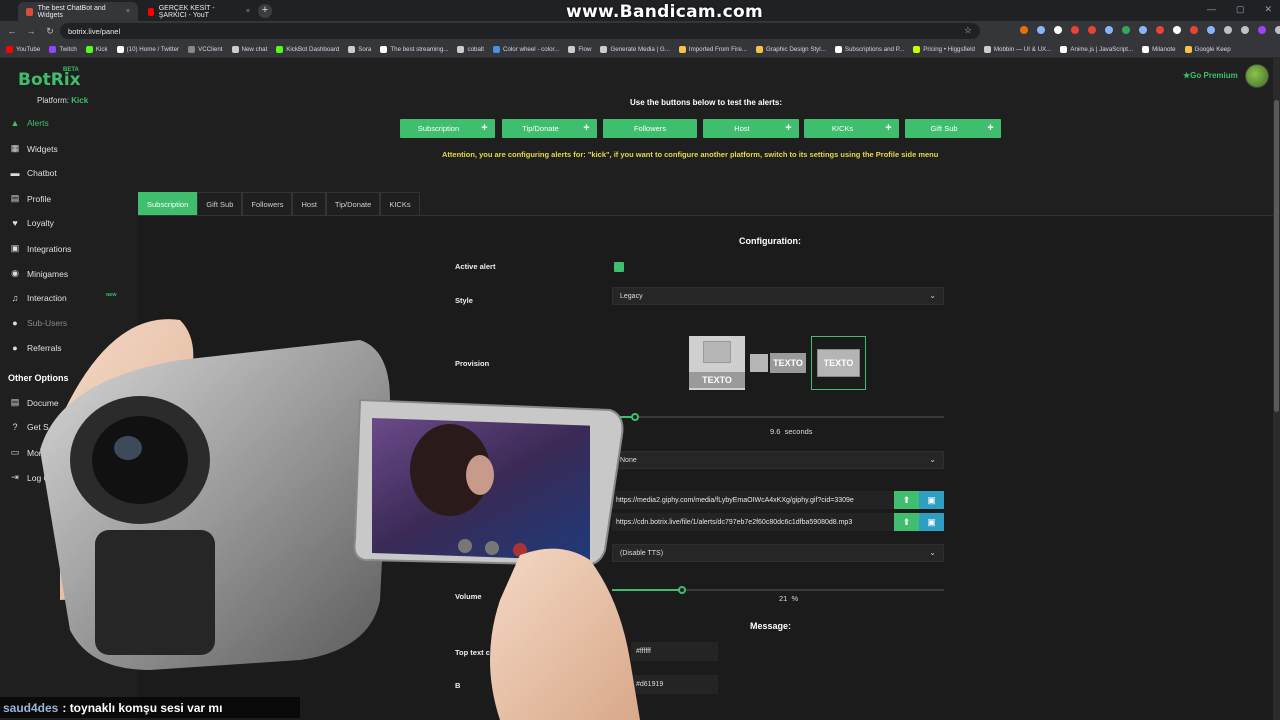 Image resolution: width=1280 pixels, height=720 pixels. I want to click on active-alert-checkbox, so click(619, 267).